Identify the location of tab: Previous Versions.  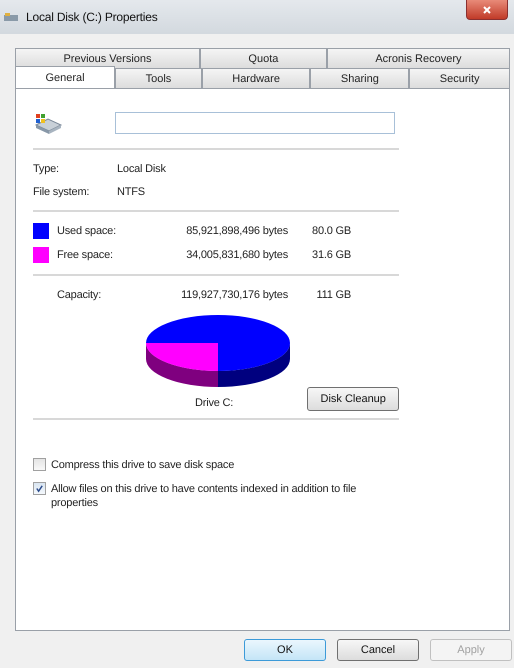
(107, 58).